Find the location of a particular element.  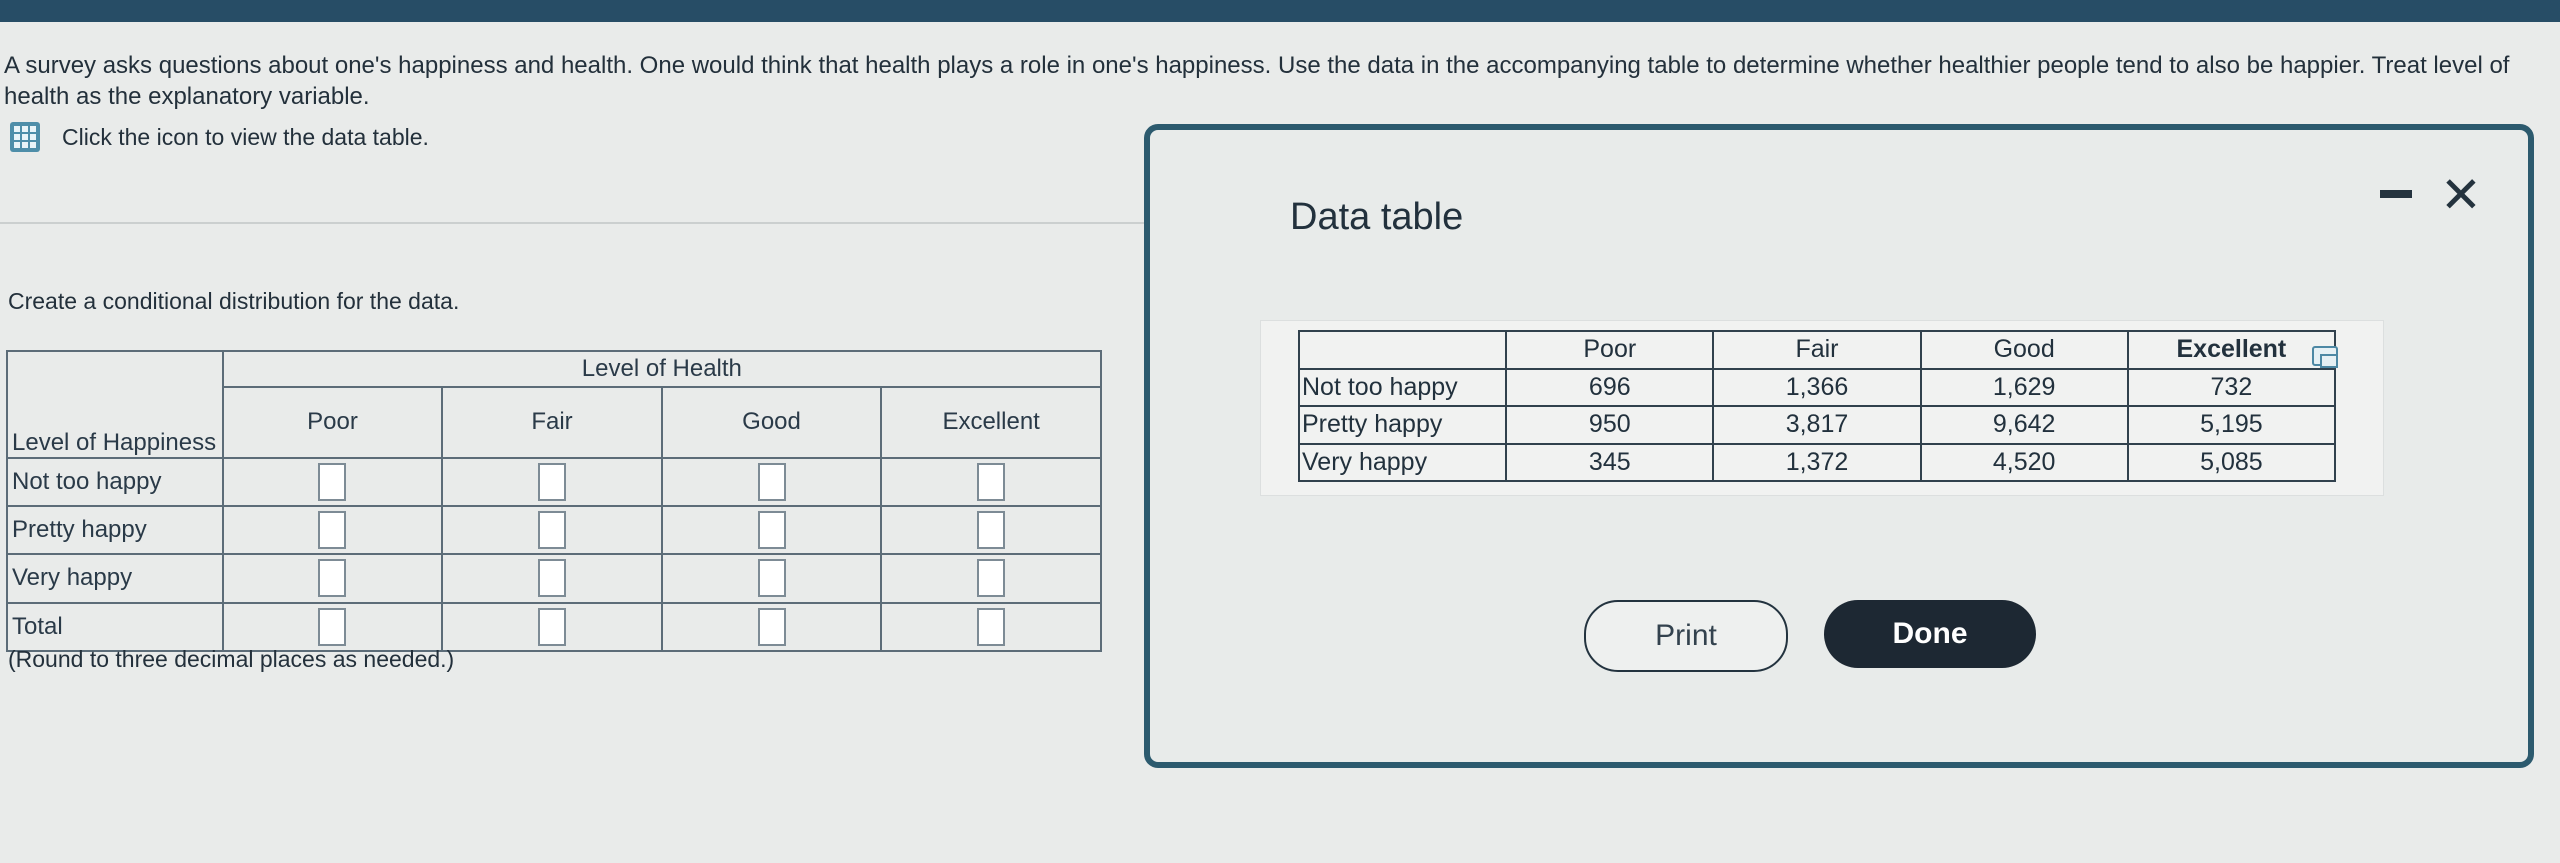

data-corner is located at coordinates (1402, 350).